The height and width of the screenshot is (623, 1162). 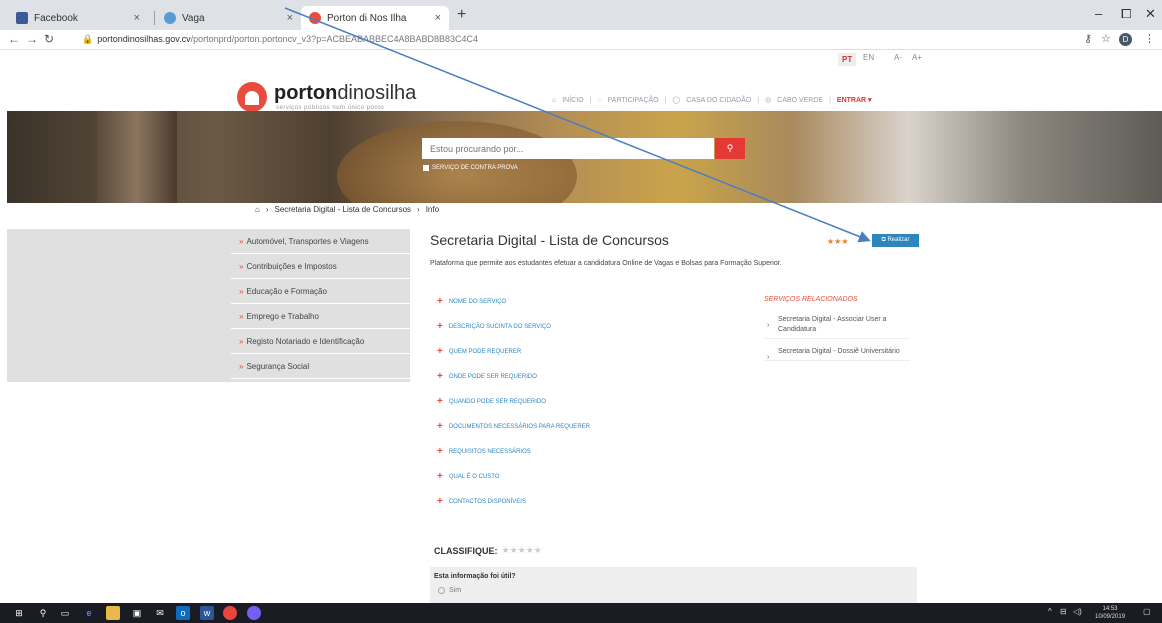 I want to click on classifique-label: CLASSIFIQUE:, so click(x=466, y=550).